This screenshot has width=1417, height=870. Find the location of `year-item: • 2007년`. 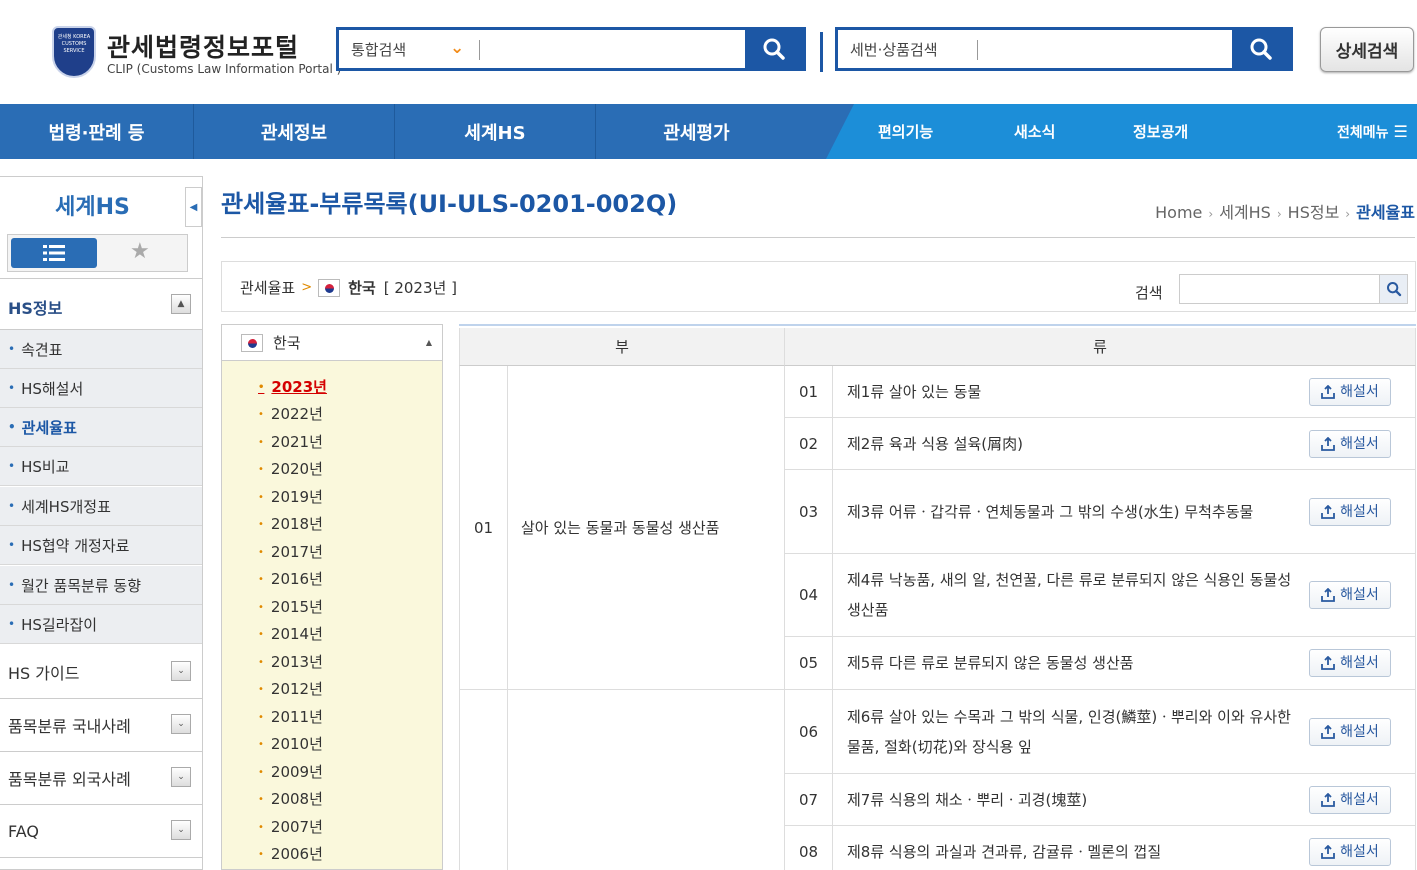

year-item: • 2007년 is located at coordinates (290, 826).